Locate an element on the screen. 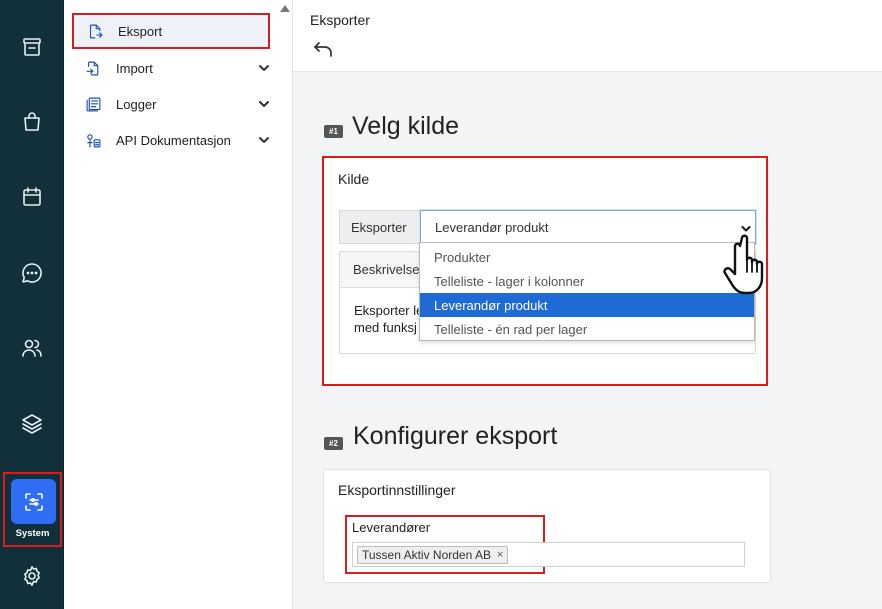  leverandor-tag: Tussen Aktiv Norden AB × is located at coordinates (433, 555).